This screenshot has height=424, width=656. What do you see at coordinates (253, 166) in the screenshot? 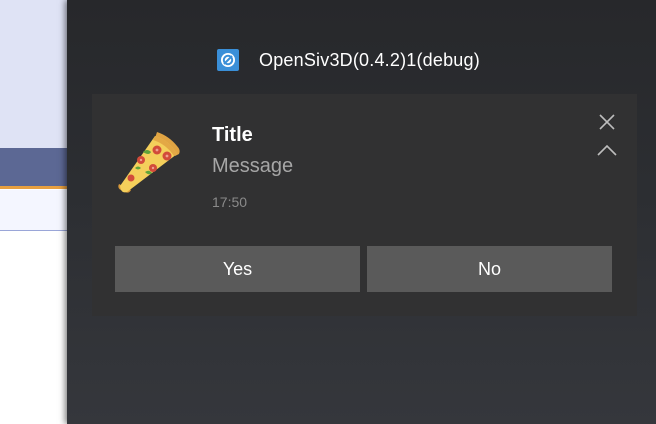
I see `notification-message: Message` at bounding box center [253, 166].